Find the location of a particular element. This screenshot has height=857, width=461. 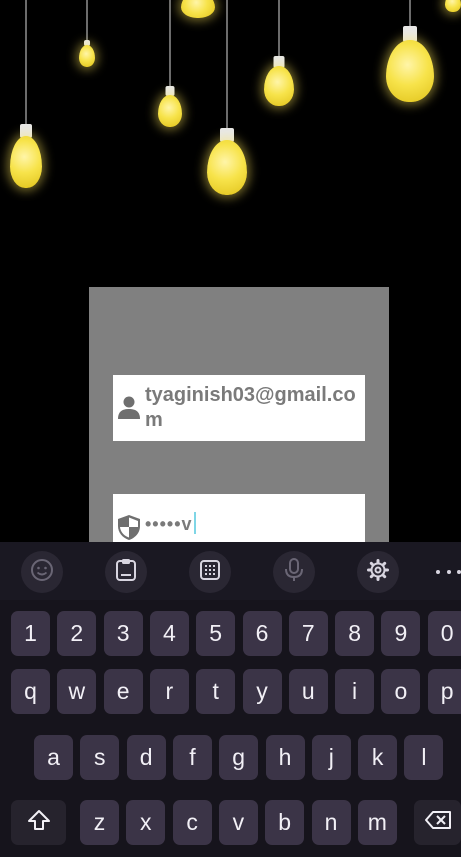

shield-icon is located at coordinates (129, 517).